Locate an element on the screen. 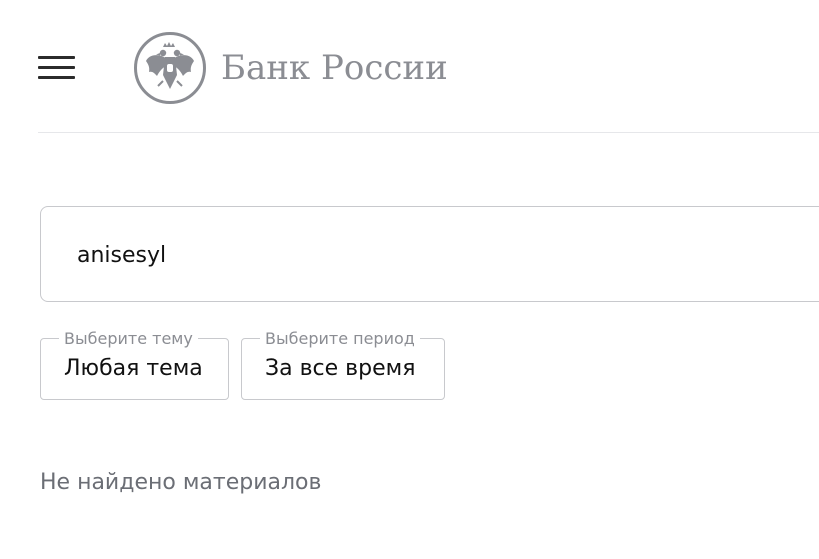  period-select-label: Выберите период is located at coordinates (340, 338).